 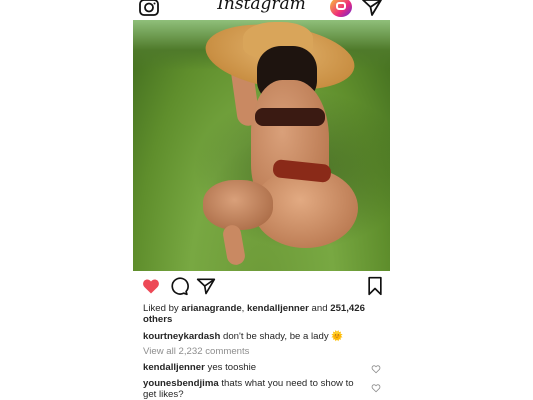 I want to click on sun-emoji-icon: 🌞, so click(x=337, y=336).